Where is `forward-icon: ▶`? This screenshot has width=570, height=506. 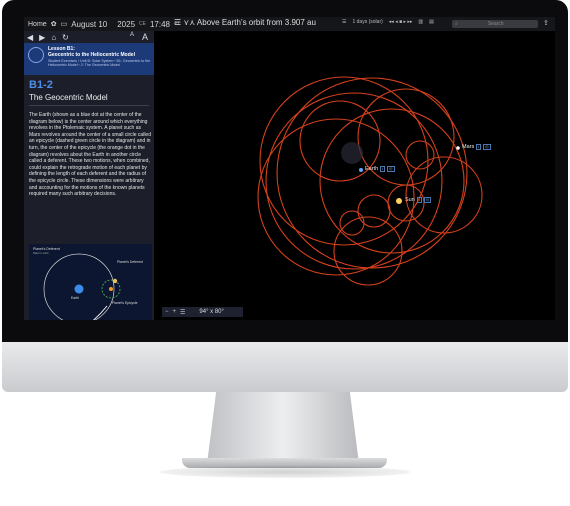
forward-icon: ▶ is located at coordinates (42, 37).